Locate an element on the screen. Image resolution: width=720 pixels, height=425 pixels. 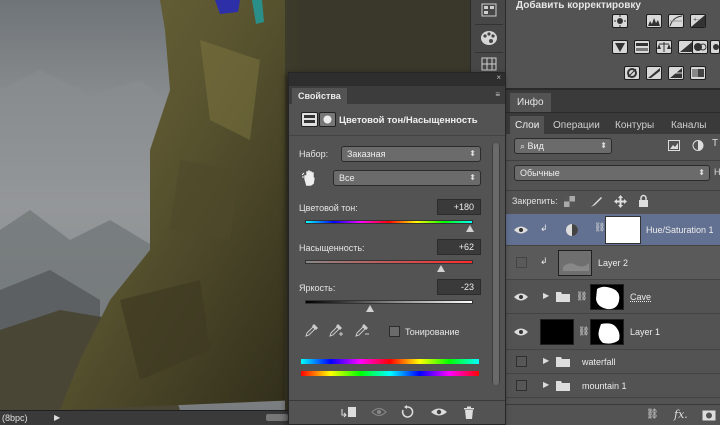
layer-filter-select: ⌕ Вид ⬍ is located at coordinates (563, 146).